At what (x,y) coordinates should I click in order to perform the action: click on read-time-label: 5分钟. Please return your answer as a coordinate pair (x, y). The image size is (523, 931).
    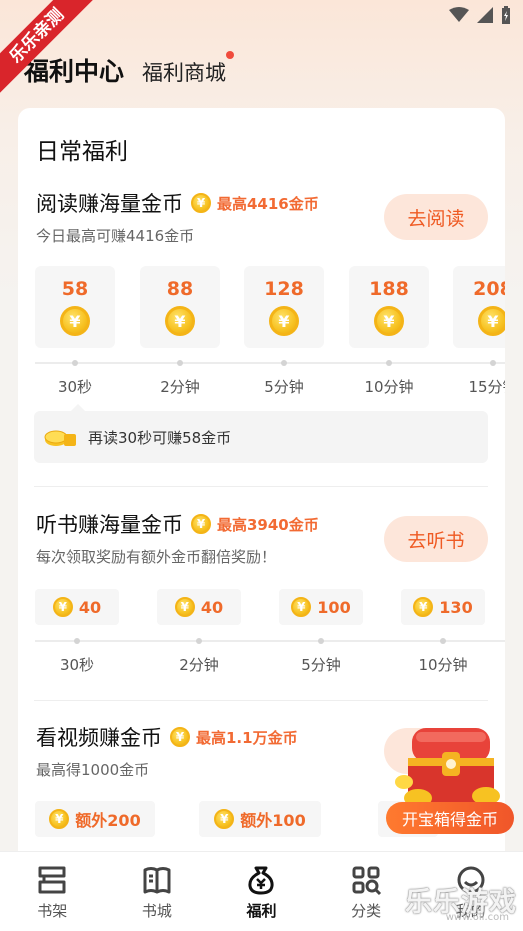
    Looking at the image, I should click on (284, 387).